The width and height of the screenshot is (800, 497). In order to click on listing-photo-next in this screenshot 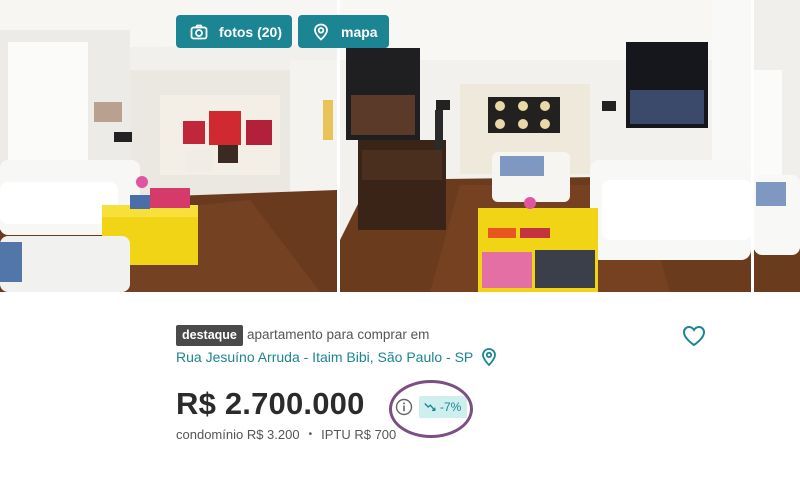, I will do `click(777, 146)`.